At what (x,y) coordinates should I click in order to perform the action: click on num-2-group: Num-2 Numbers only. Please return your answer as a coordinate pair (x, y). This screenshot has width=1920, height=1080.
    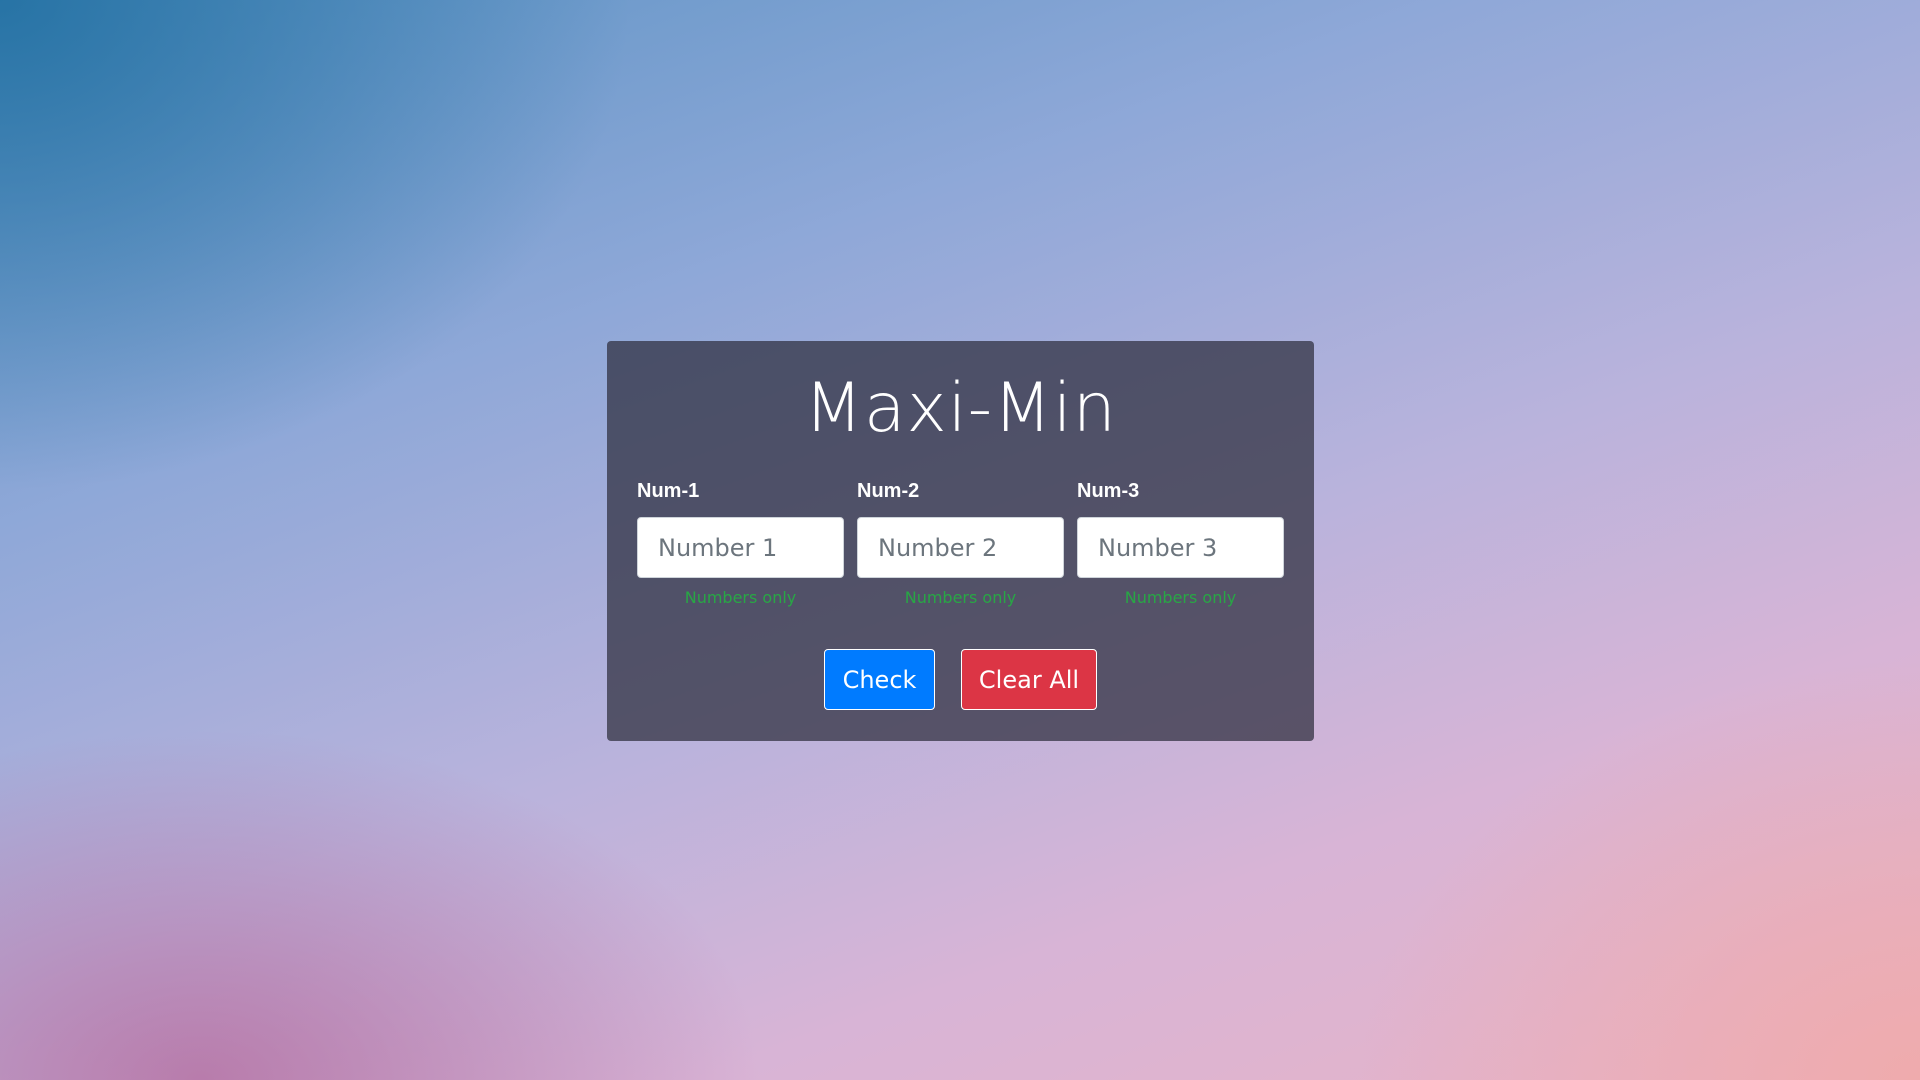
    Looking at the image, I should click on (960, 544).